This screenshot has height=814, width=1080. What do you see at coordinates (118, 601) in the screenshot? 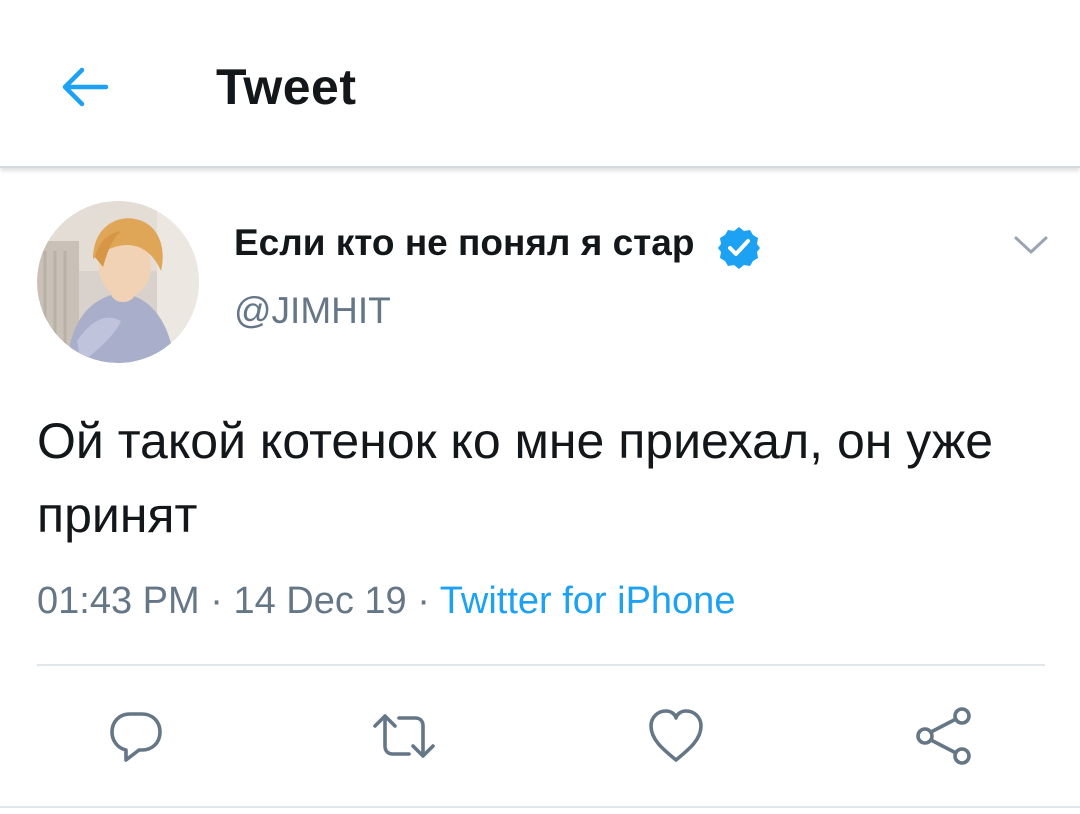
I see `tweet-time: 01:43 PM` at bounding box center [118, 601].